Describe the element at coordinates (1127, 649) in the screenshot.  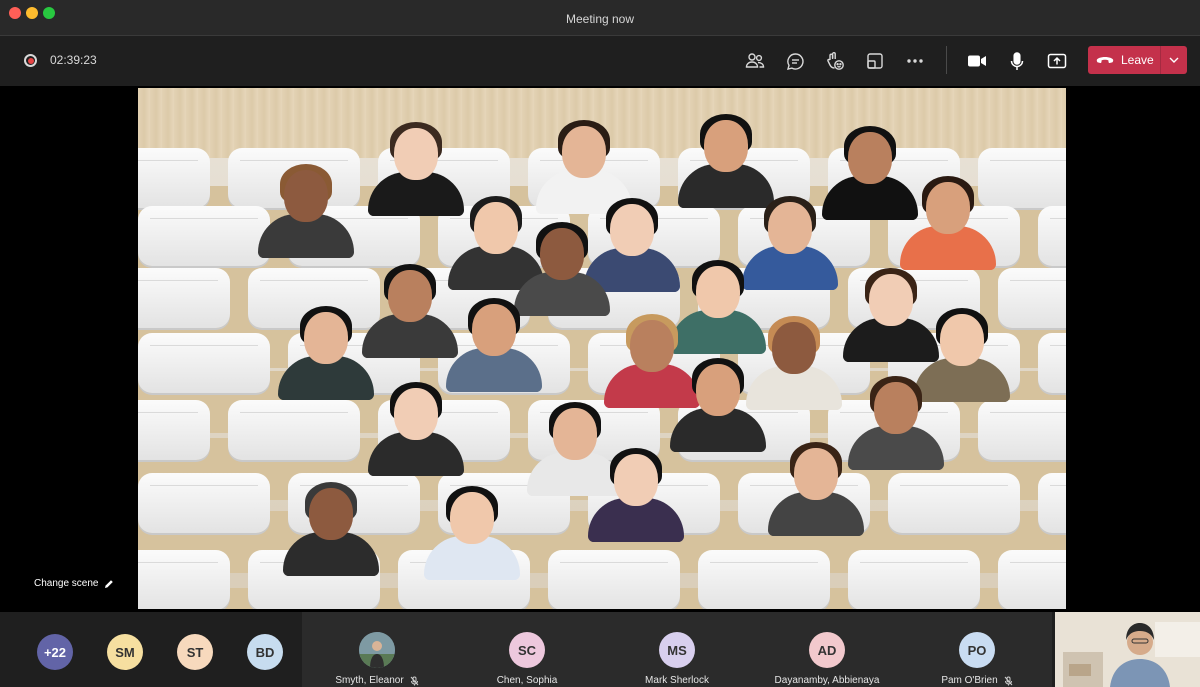
I see `self-view-video` at that location.